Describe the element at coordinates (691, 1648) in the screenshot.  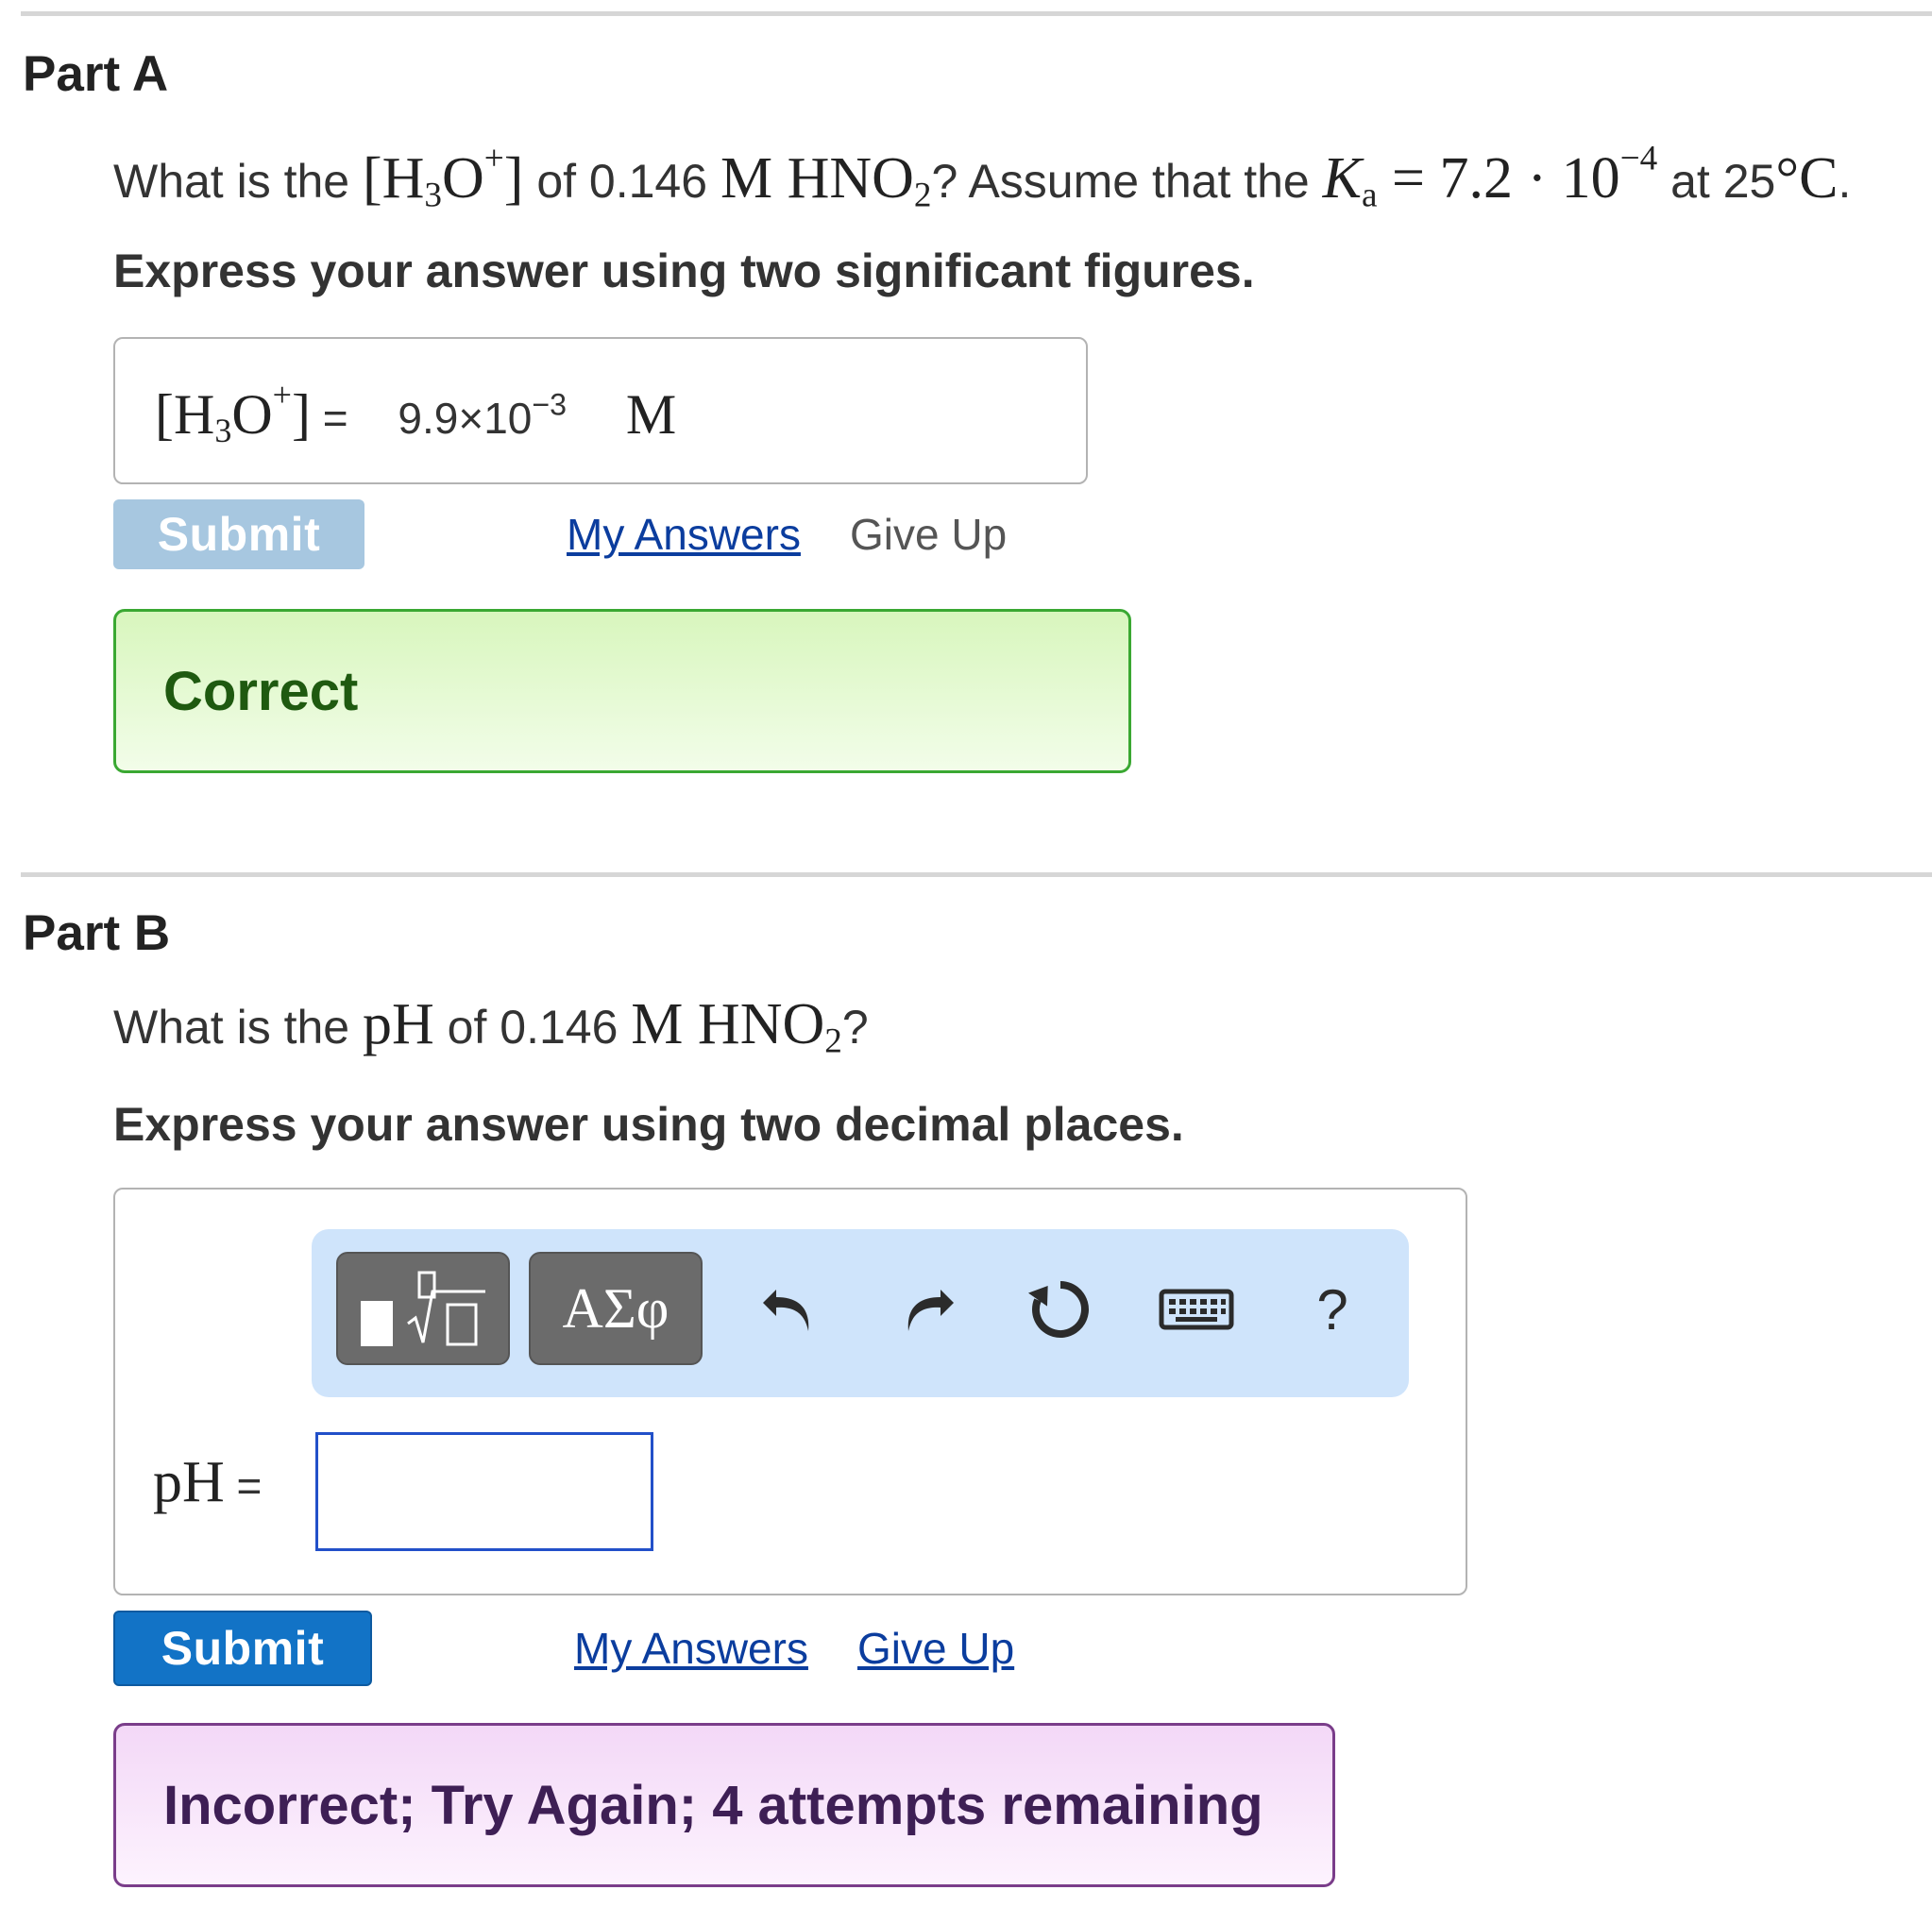
I see `part-b-my-answers-link: My Answers` at that location.